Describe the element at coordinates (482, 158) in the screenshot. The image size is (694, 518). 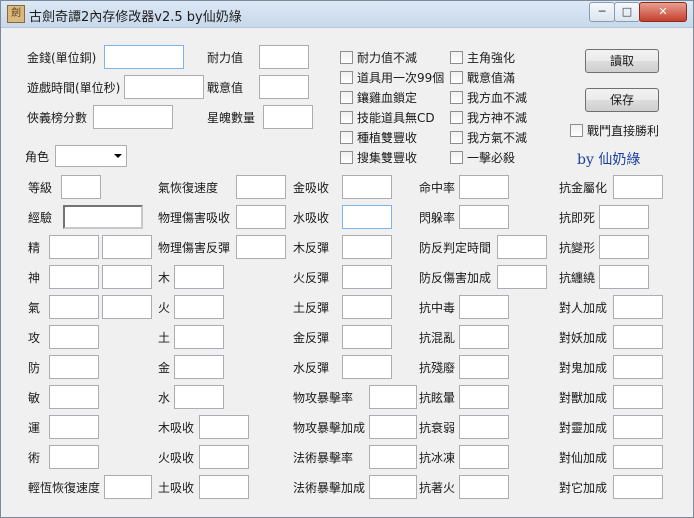
I see `cheat-option: 一擊必殺` at that location.